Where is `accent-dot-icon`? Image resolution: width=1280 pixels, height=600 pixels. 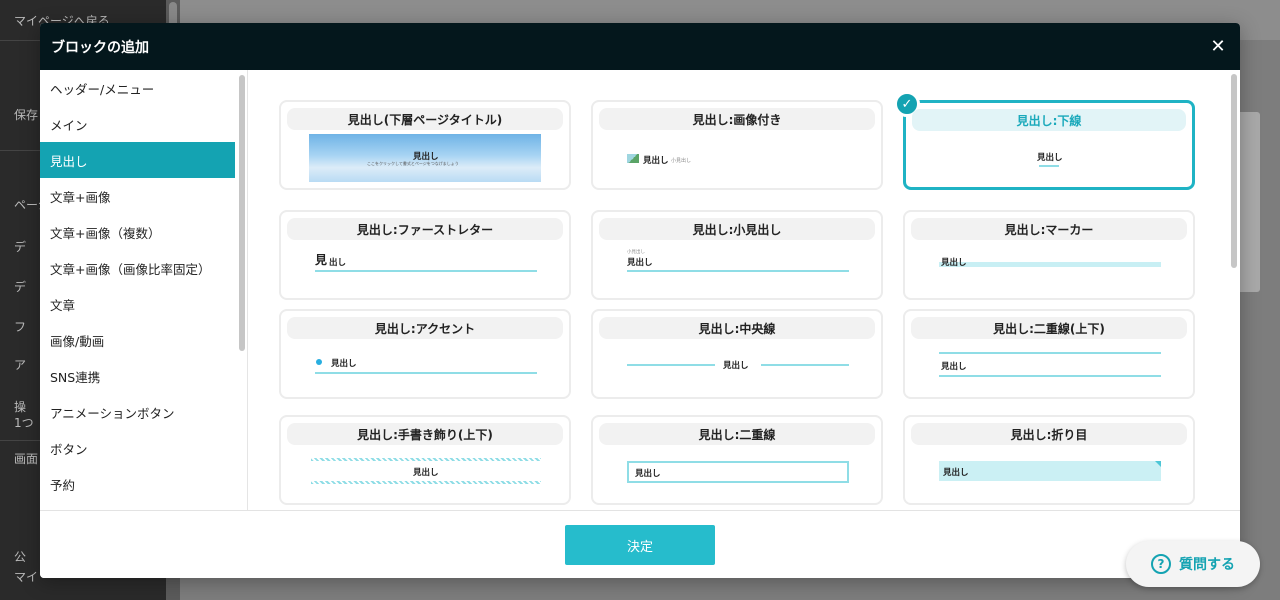 accent-dot-icon is located at coordinates (319, 362).